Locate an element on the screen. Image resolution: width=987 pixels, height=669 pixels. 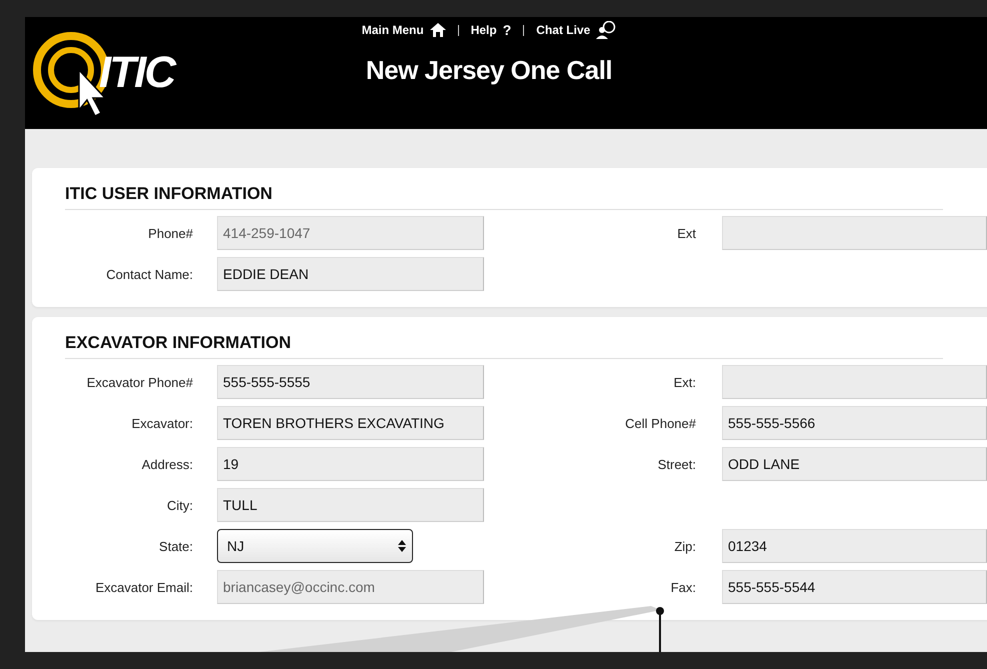
input-field: briancasey@occinc.com is located at coordinates (350, 587).